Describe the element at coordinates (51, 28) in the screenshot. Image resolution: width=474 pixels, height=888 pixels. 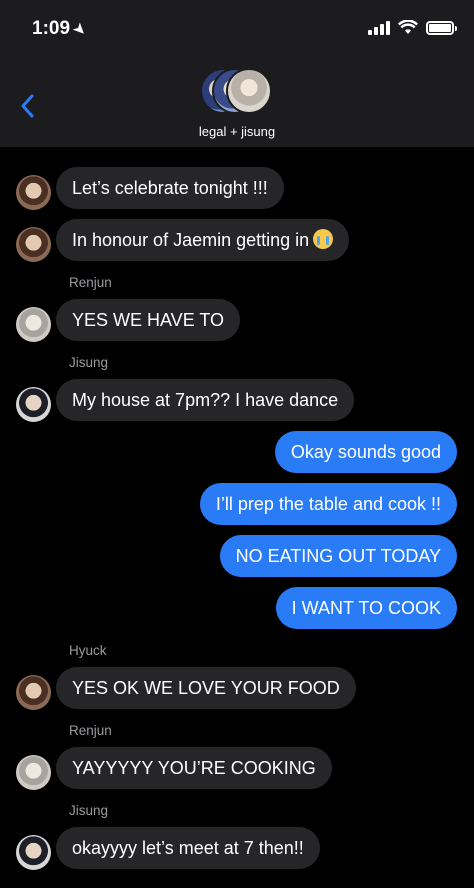
I see `status-time-text: 1:09` at that location.